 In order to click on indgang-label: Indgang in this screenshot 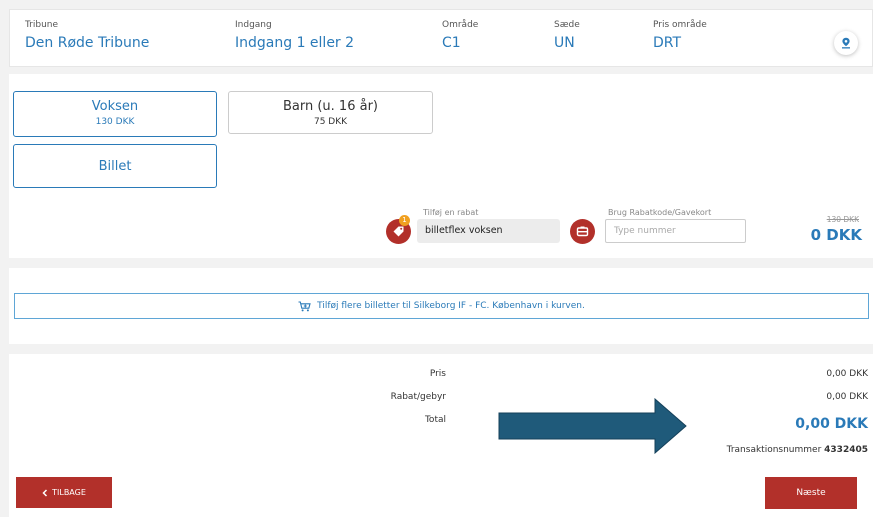, I will do `click(253, 25)`.